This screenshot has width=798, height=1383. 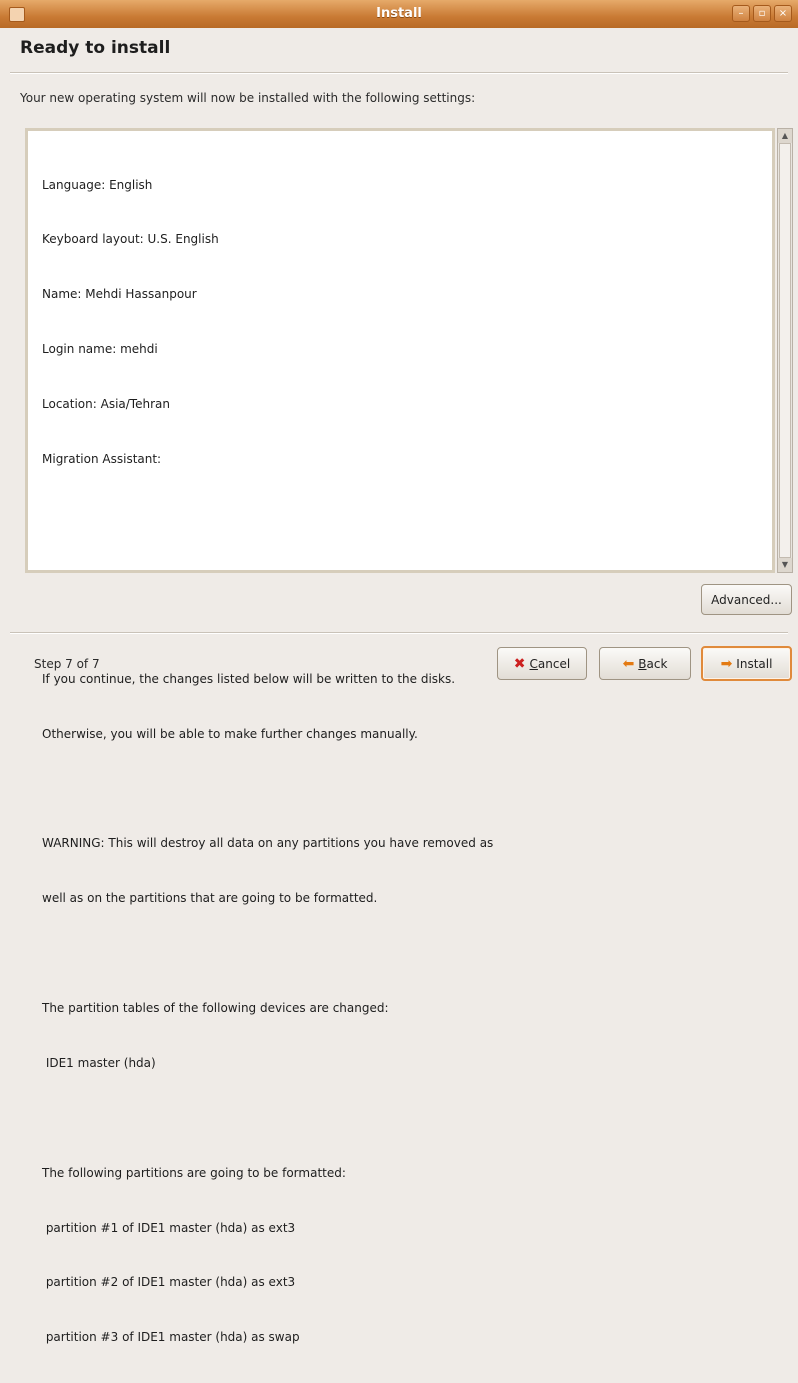 What do you see at coordinates (97, 184) in the screenshot?
I see `summary-line: Language: English` at bounding box center [97, 184].